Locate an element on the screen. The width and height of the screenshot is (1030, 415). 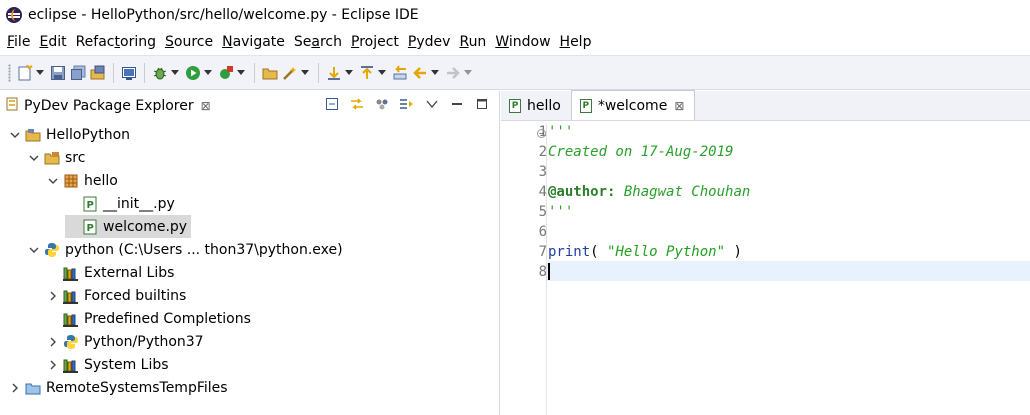
previous-annotation-icon is located at coordinates (367, 73).